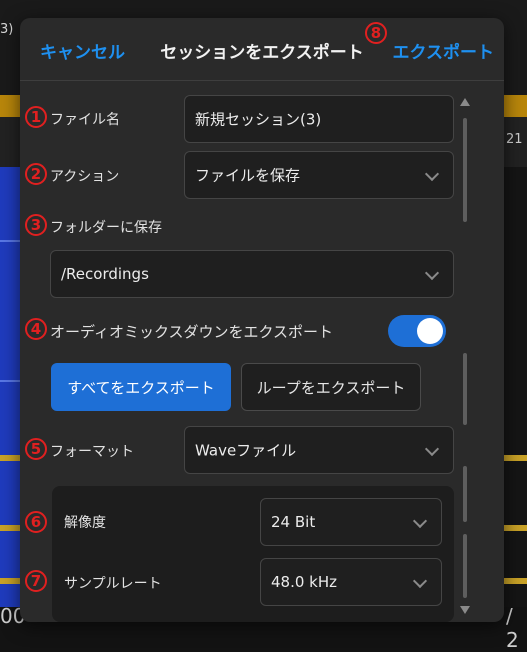  Describe the element at coordinates (293, 522) in the screenshot. I see `resolution-value: 24 Bit` at that location.